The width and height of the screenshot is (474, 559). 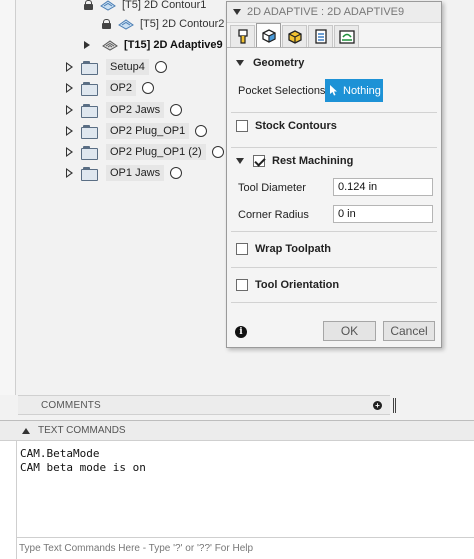 What do you see at coordinates (182, 24) in the screenshot?
I see `op-label: [T5] 2D Contour2` at bounding box center [182, 24].